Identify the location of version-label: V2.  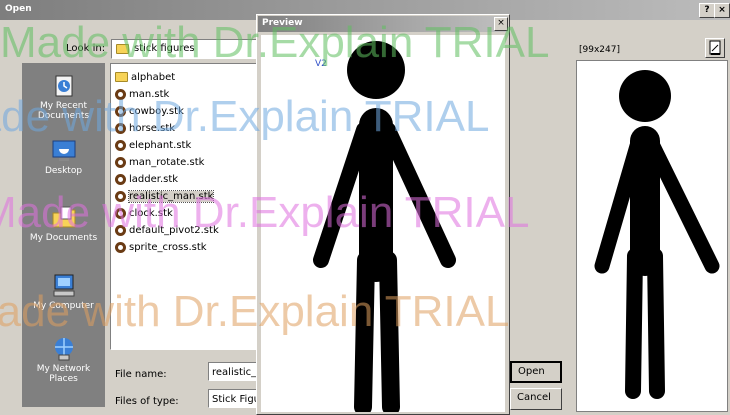
(321, 64).